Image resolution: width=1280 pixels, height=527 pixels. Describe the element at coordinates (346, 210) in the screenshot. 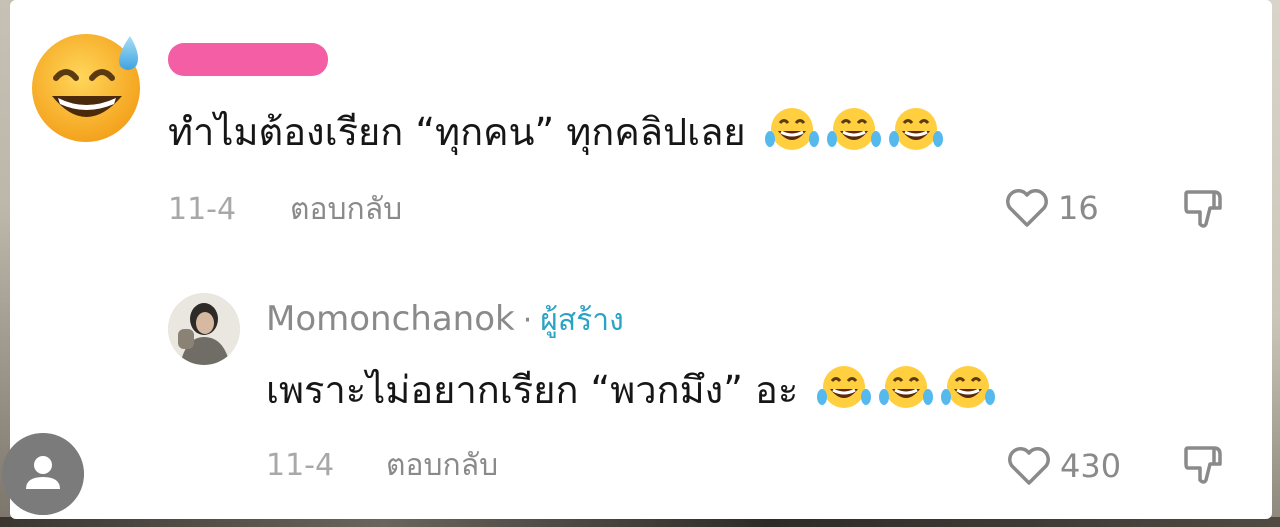

I see `comment-reply-button: ตอบกลับ` at that location.